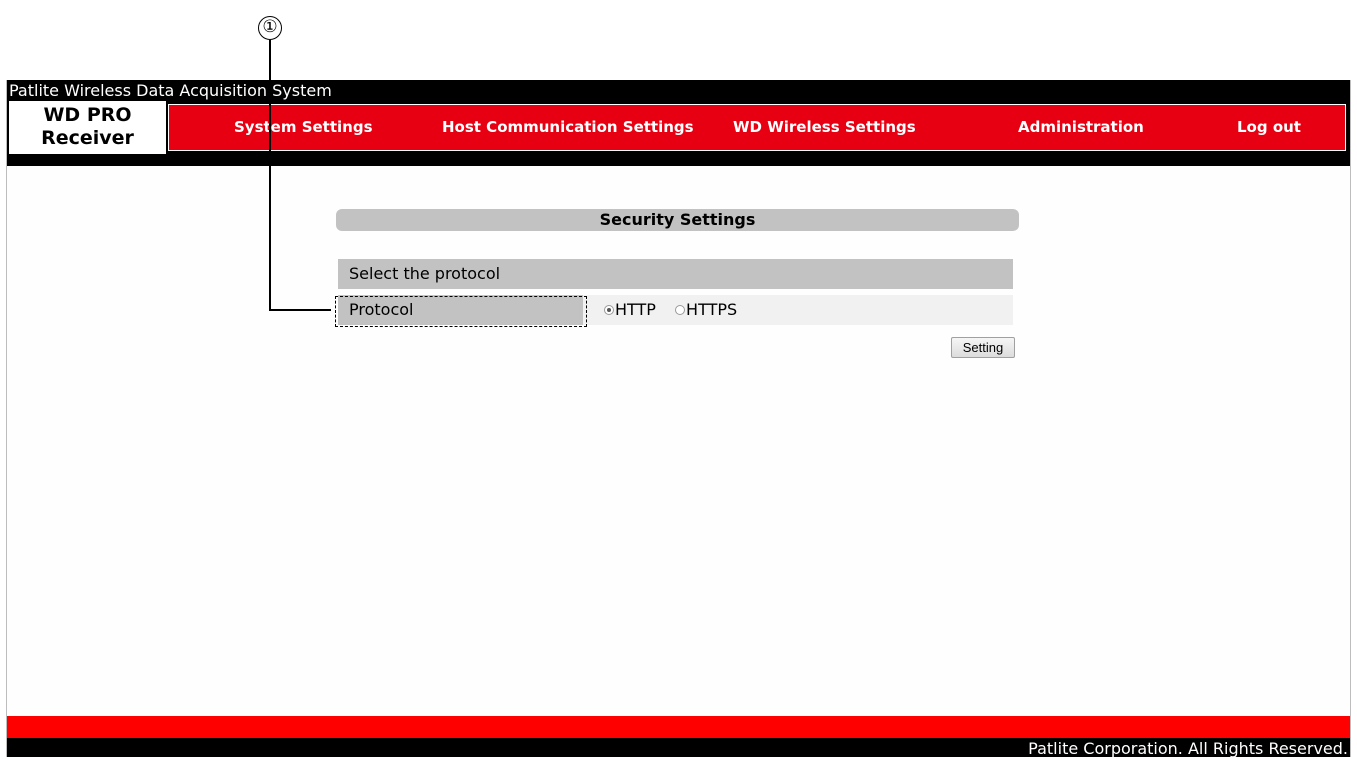 This screenshot has width=1357, height=759. Describe the element at coordinates (1269, 127) in the screenshot. I see `nav-log-out: Log out` at that location.